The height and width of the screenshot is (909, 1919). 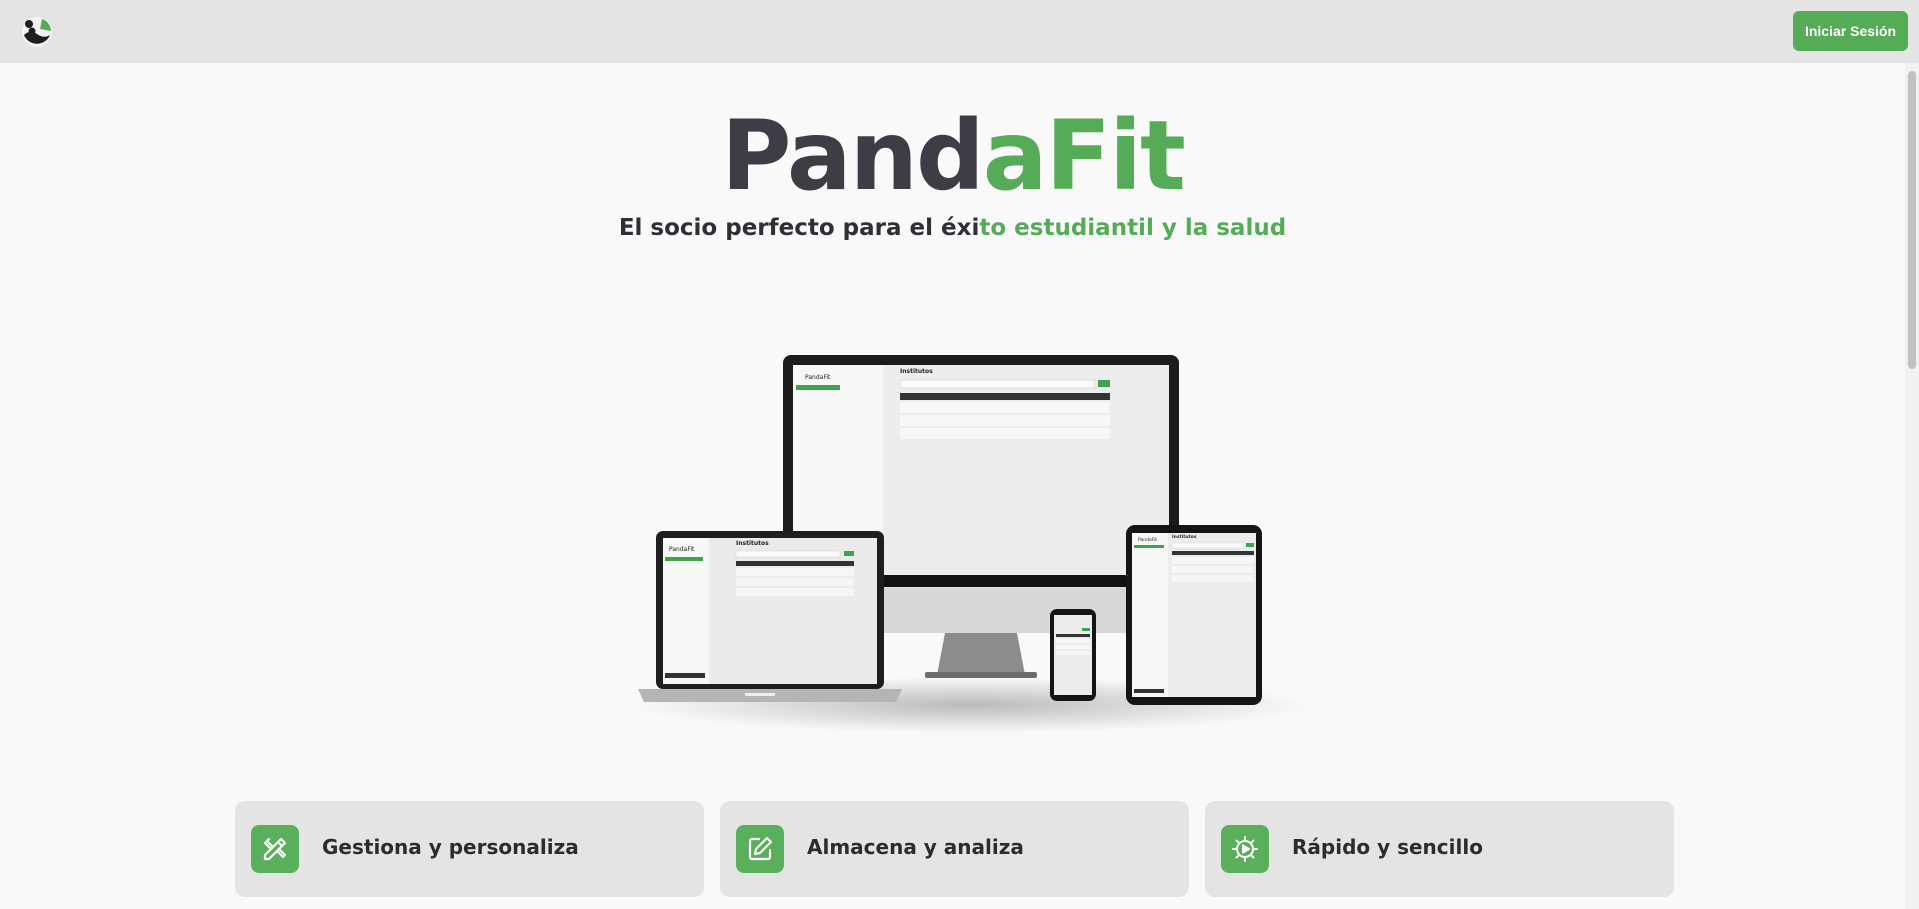 I want to click on feature-card-manage: Gestiona y personaliza, so click(x=469, y=849).